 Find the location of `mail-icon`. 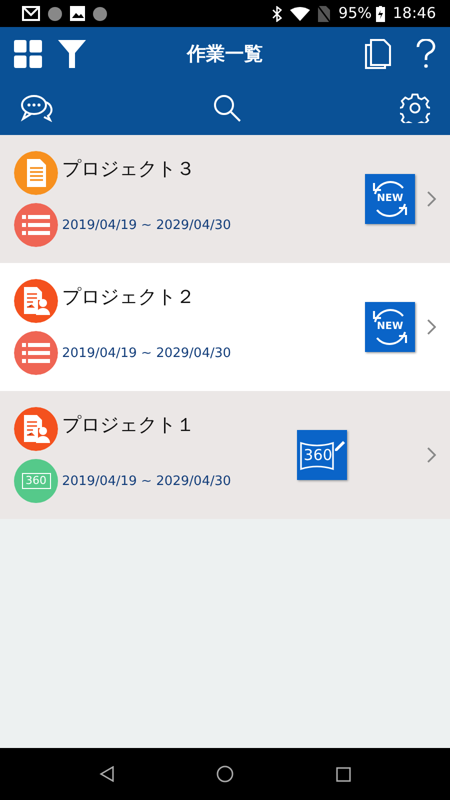

mail-icon is located at coordinates (30, 14).